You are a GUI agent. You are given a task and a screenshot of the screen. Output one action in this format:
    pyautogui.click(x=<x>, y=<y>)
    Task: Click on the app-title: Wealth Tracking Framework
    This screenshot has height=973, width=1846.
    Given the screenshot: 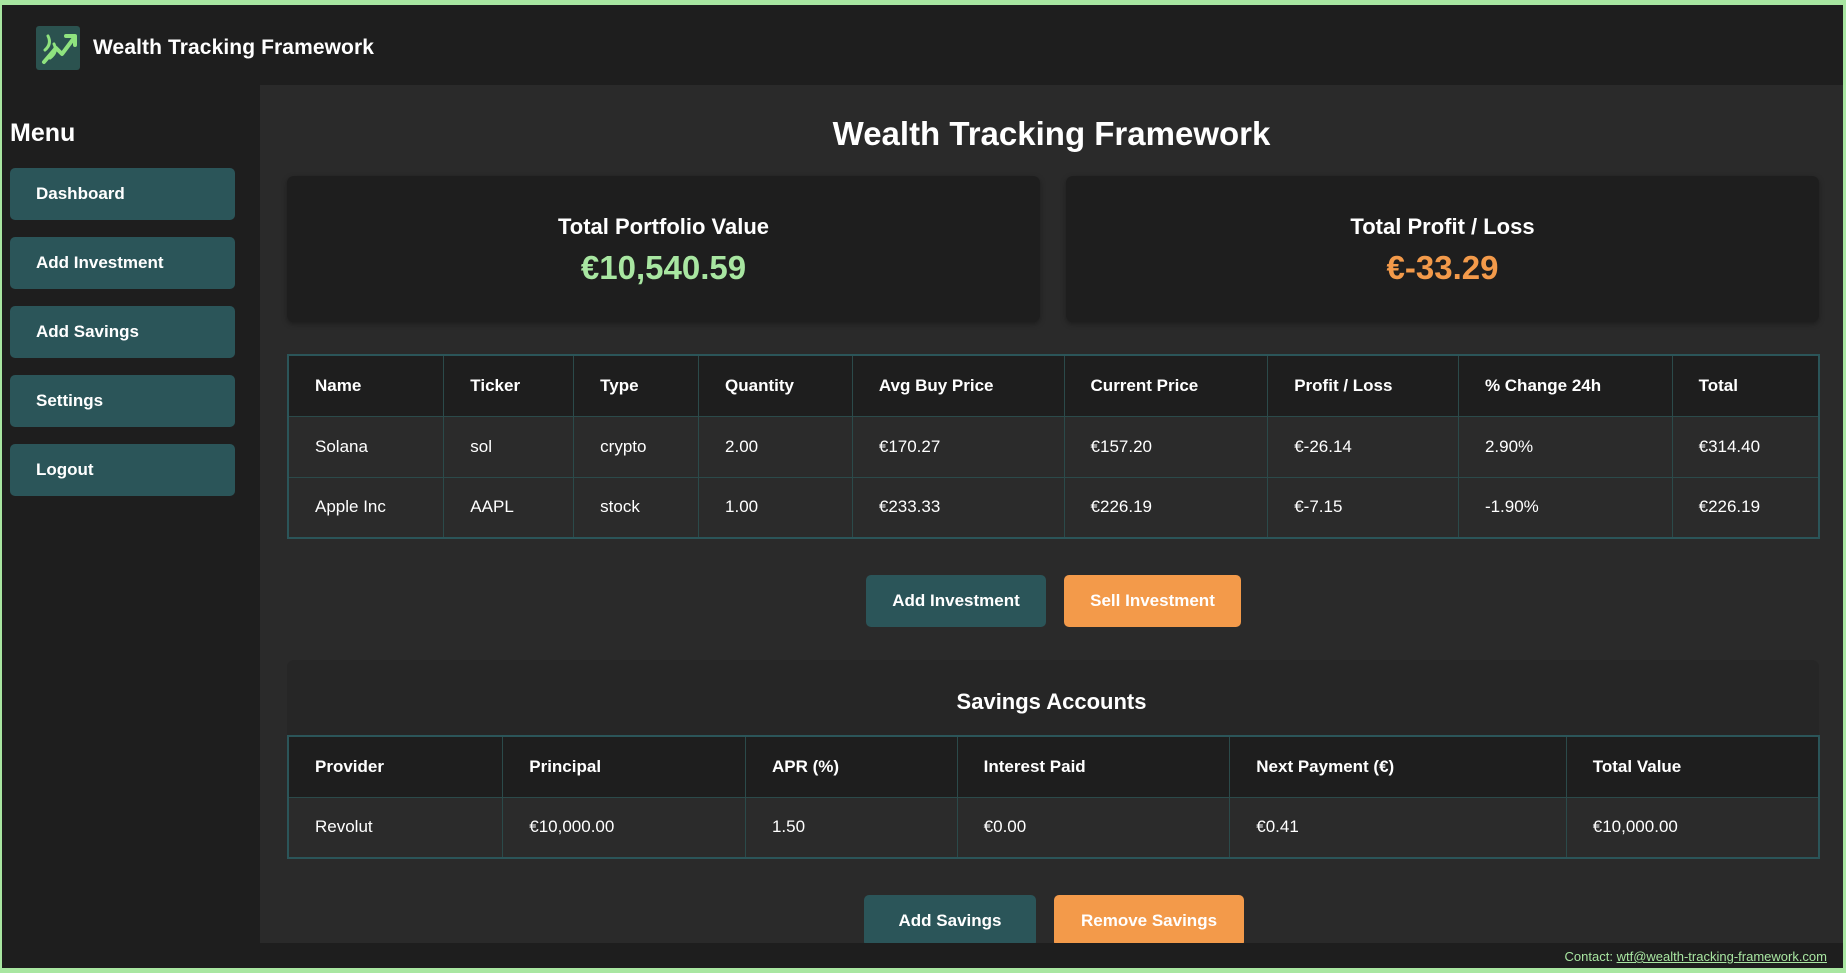 What is the action you would take?
    pyautogui.click(x=234, y=47)
    